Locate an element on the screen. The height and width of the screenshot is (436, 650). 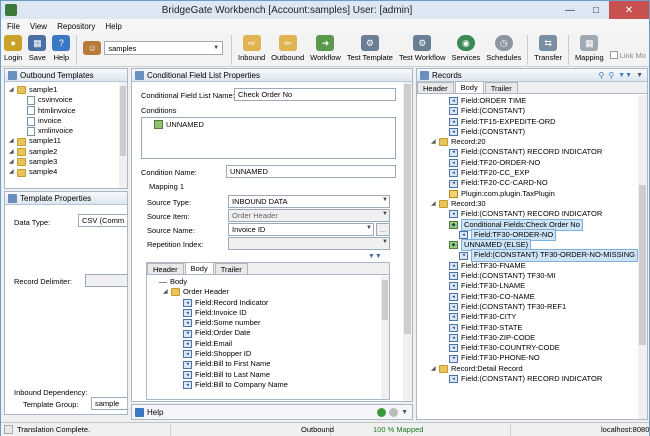
tree-node: ◂ Field:TF30-STATE is located at coordinates (534, 328).